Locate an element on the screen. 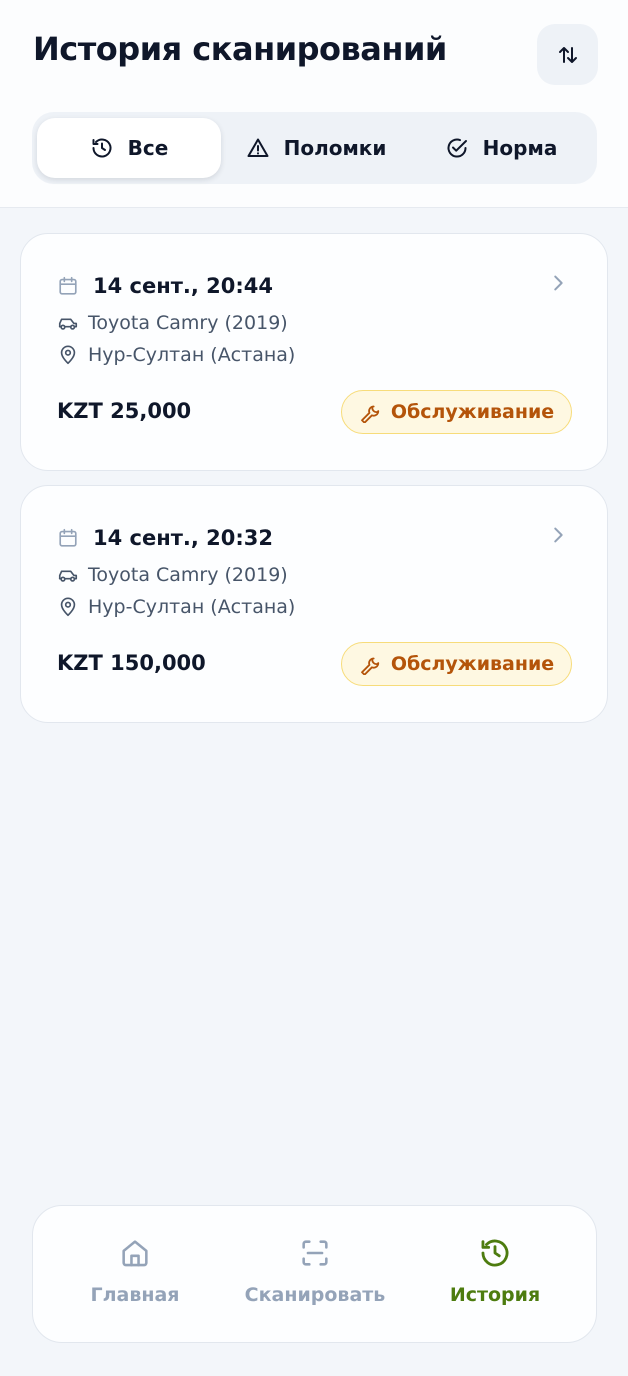 This screenshot has height=1376, width=628. filter-breakdowns: Поломки is located at coordinates (316, 148).